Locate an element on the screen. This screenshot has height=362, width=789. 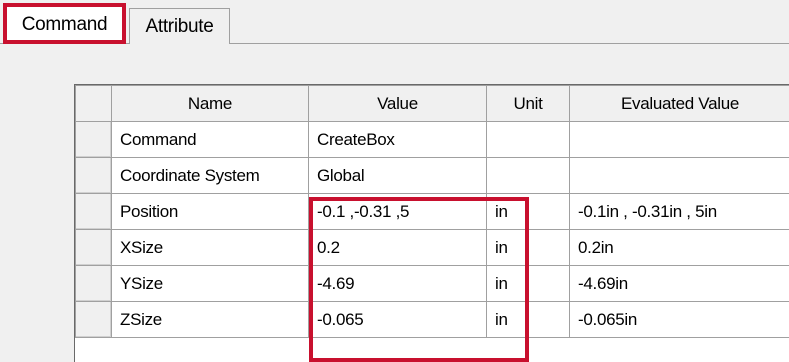
column-header-unit: Unit is located at coordinates (528, 103).